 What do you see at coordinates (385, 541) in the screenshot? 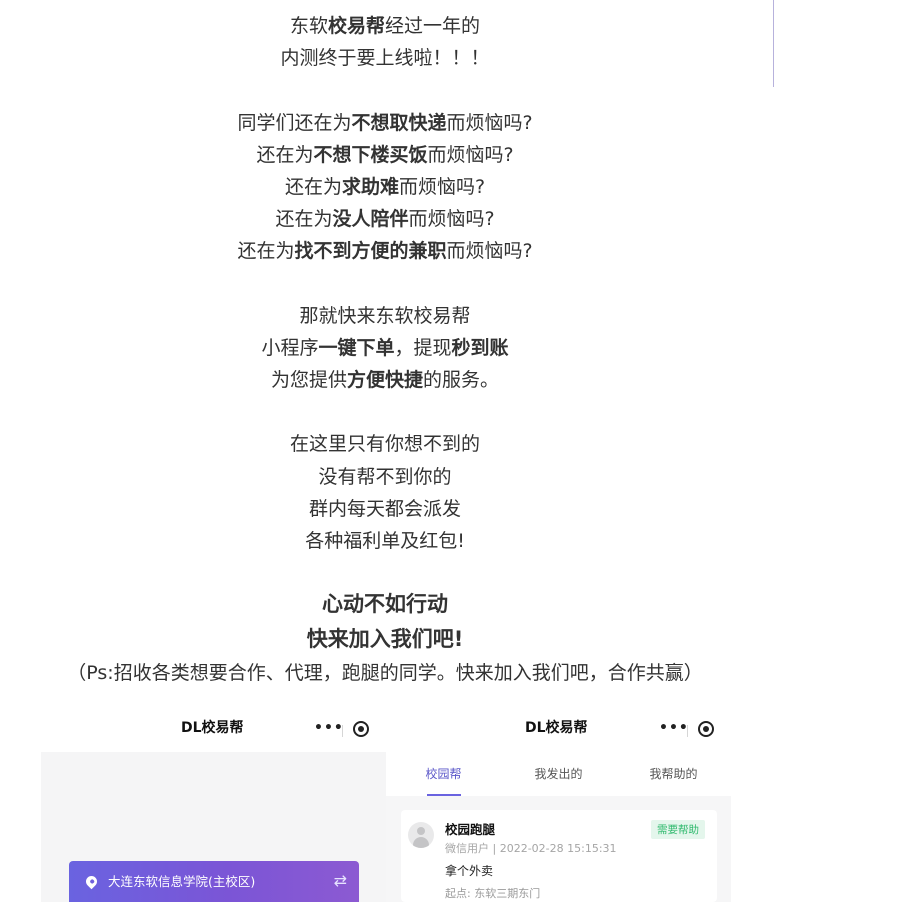
I see `article-line: 各种福利单及红包!` at bounding box center [385, 541].